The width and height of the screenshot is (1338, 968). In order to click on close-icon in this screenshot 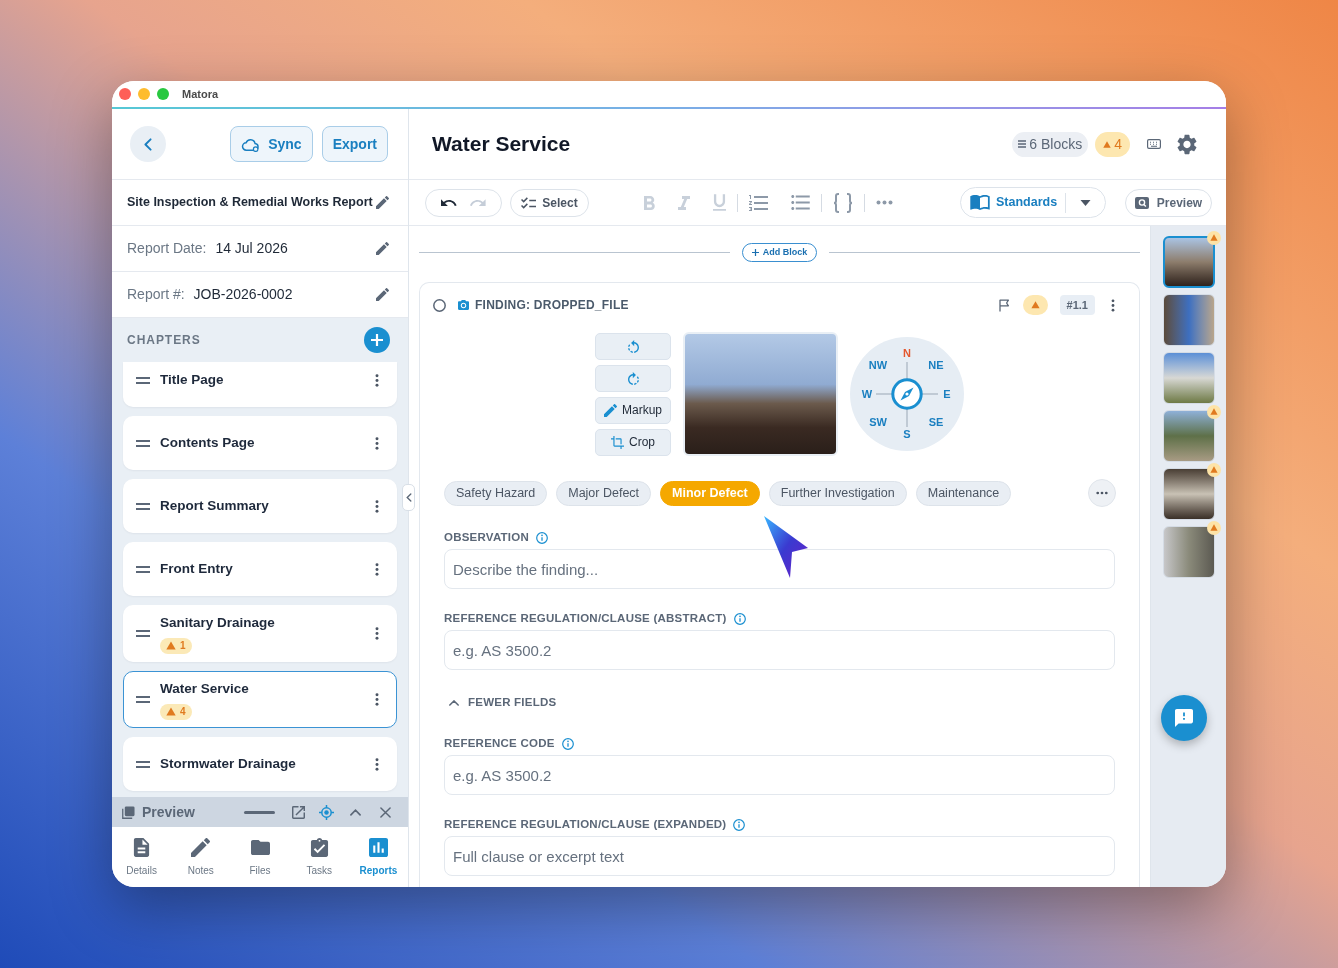, I will do `click(385, 812)`.